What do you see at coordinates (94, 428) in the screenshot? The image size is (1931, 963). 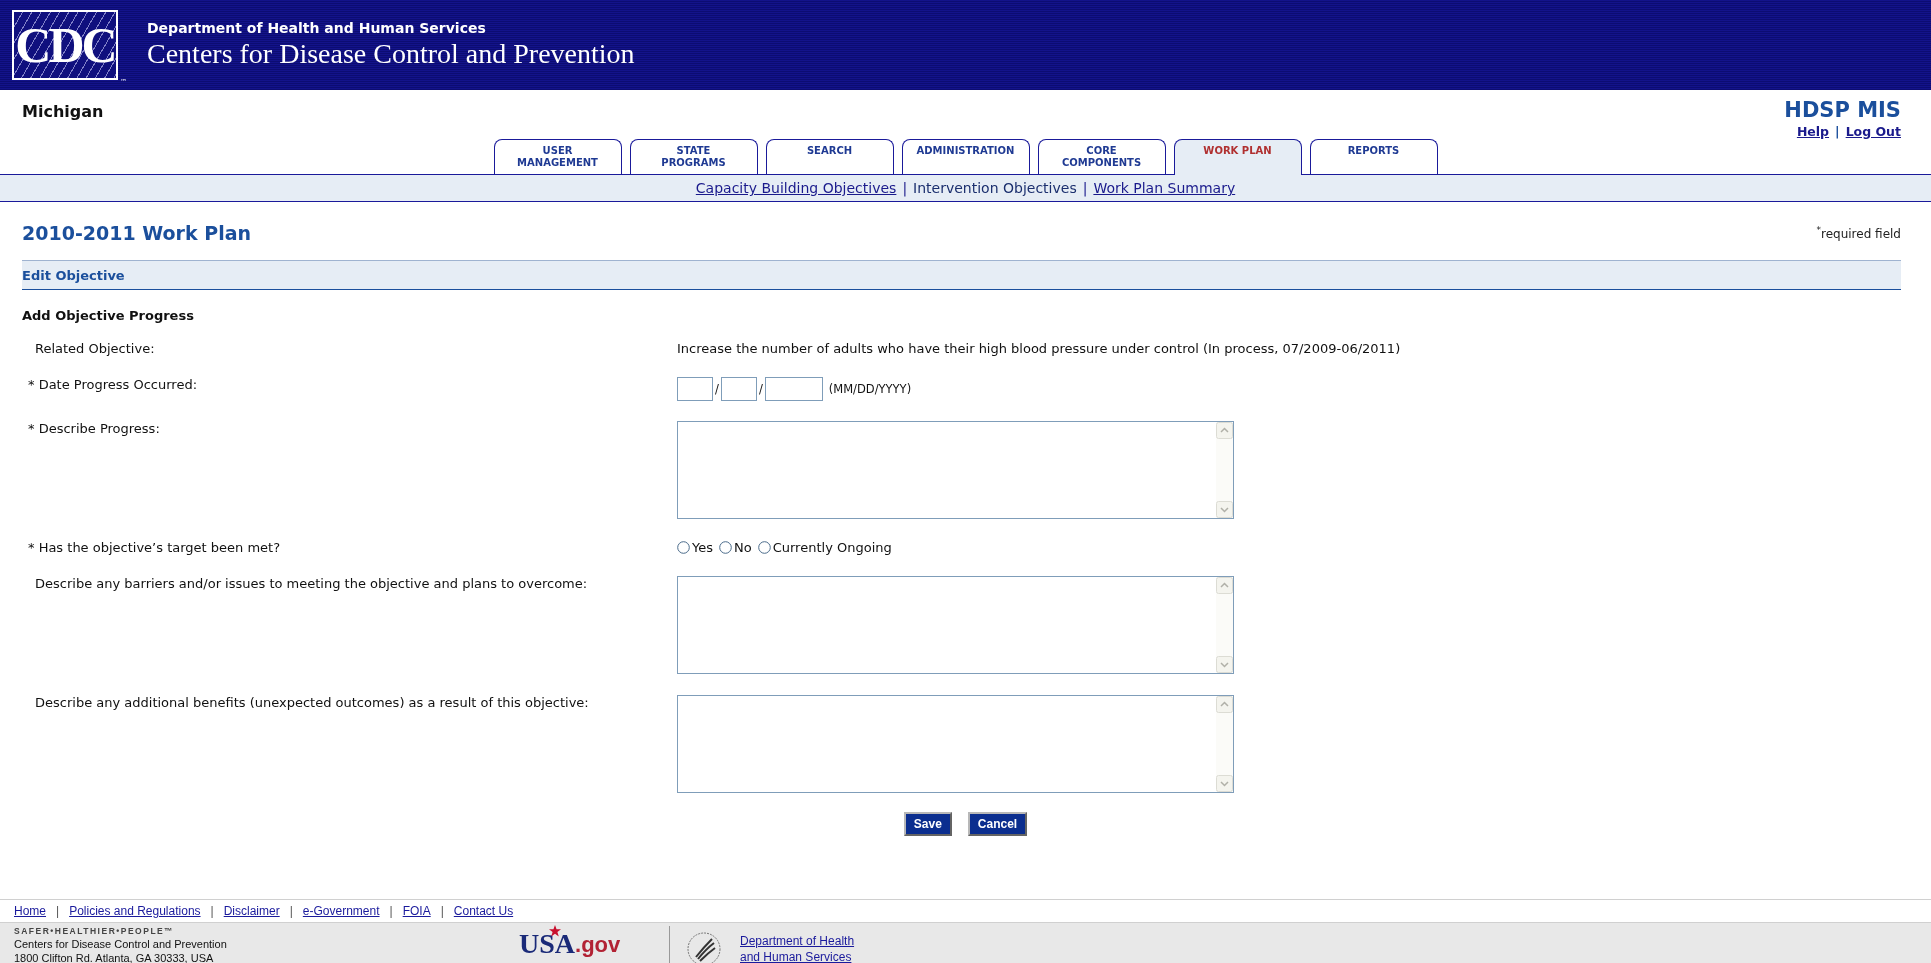 I see `field-label: * Describe Progress:` at bounding box center [94, 428].